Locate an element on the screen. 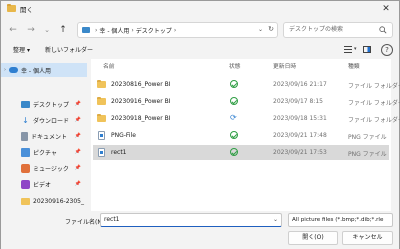 The height and width of the screenshot is (249, 400). sidebar-item-desktop: デスクトップ 📌 is located at coordinates (44, 104).